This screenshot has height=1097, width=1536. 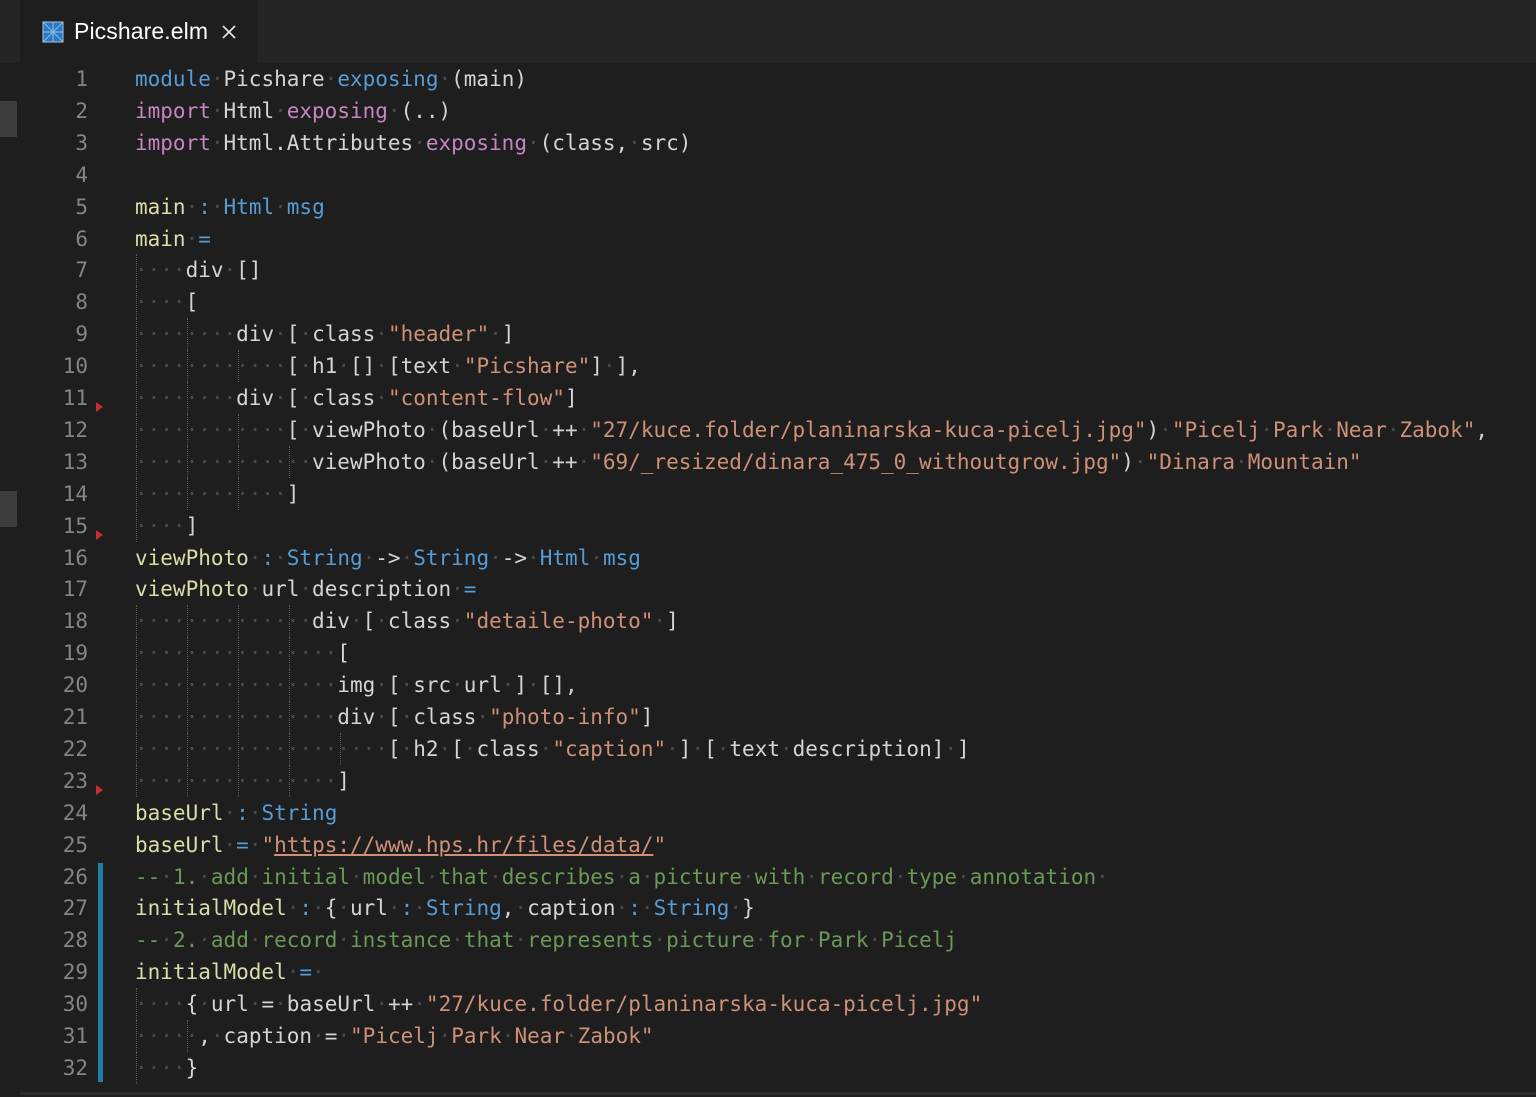 What do you see at coordinates (75, 717) in the screenshot?
I see `line-number: 21` at bounding box center [75, 717].